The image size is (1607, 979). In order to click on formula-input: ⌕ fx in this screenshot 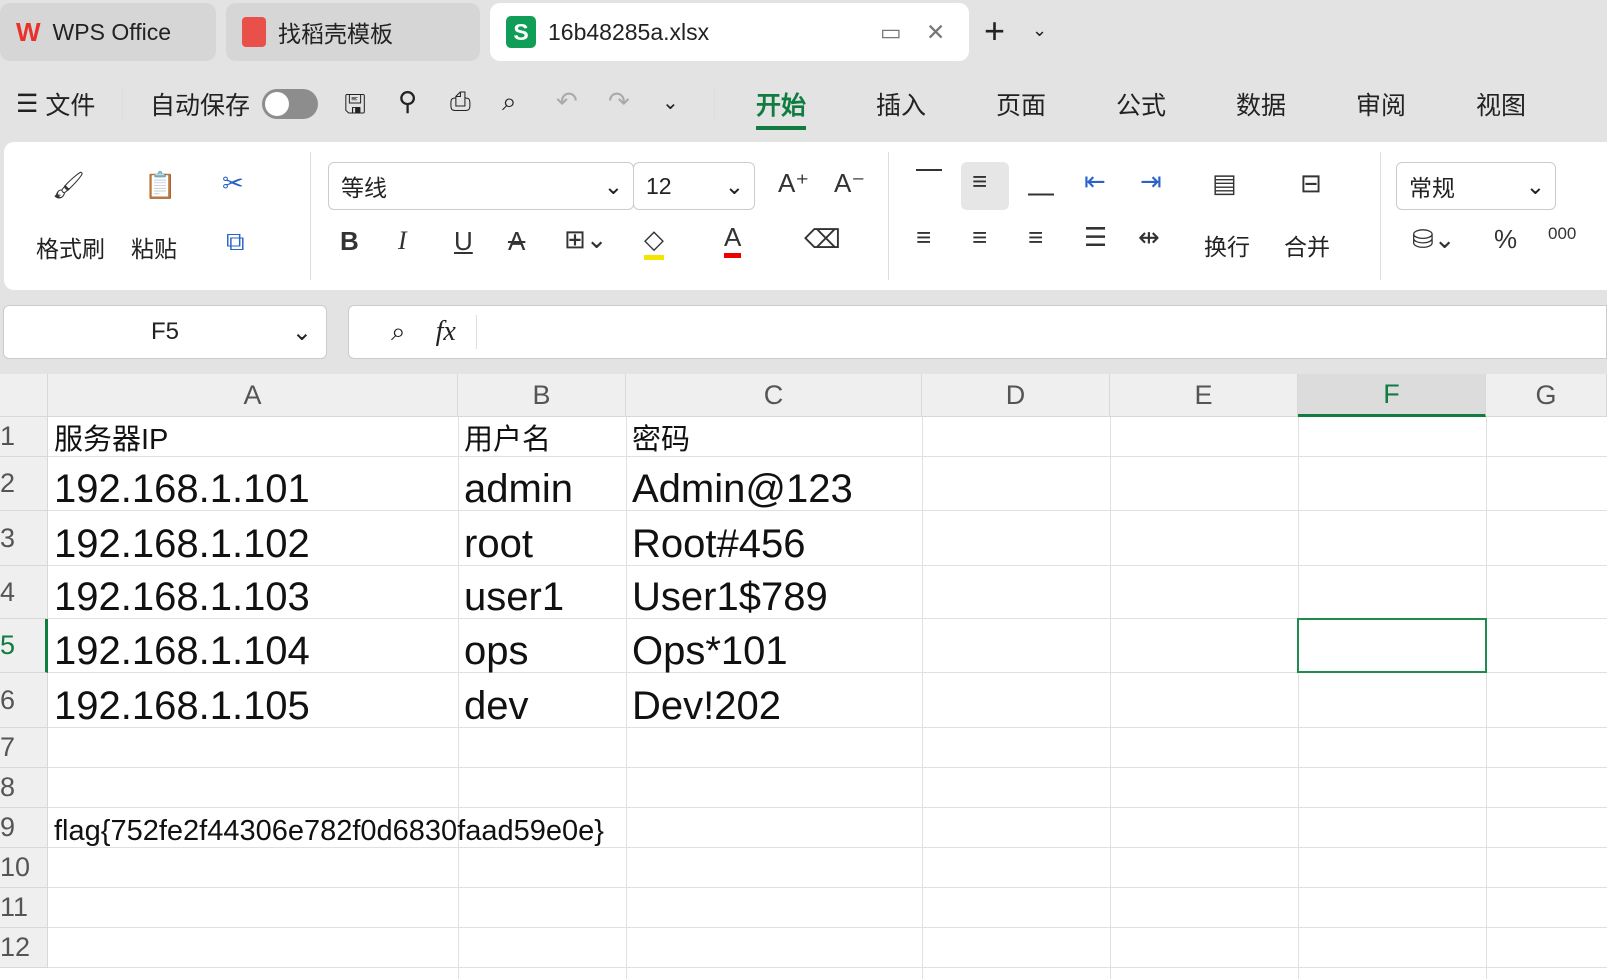, I will do `click(977, 332)`.